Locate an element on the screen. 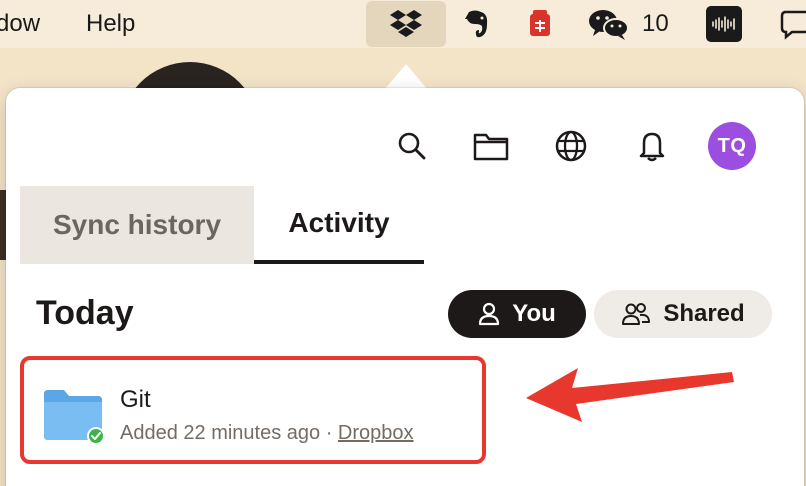 This screenshot has height=486, width=806. item-meta-text: Added 22 minutes ago · is located at coordinates (229, 433).